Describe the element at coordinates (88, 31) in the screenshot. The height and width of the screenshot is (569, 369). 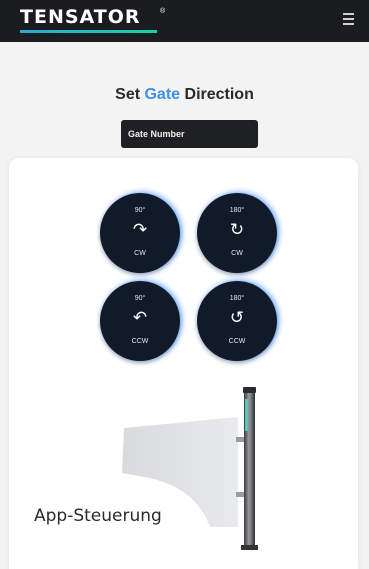
I see `logo-underline` at that location.